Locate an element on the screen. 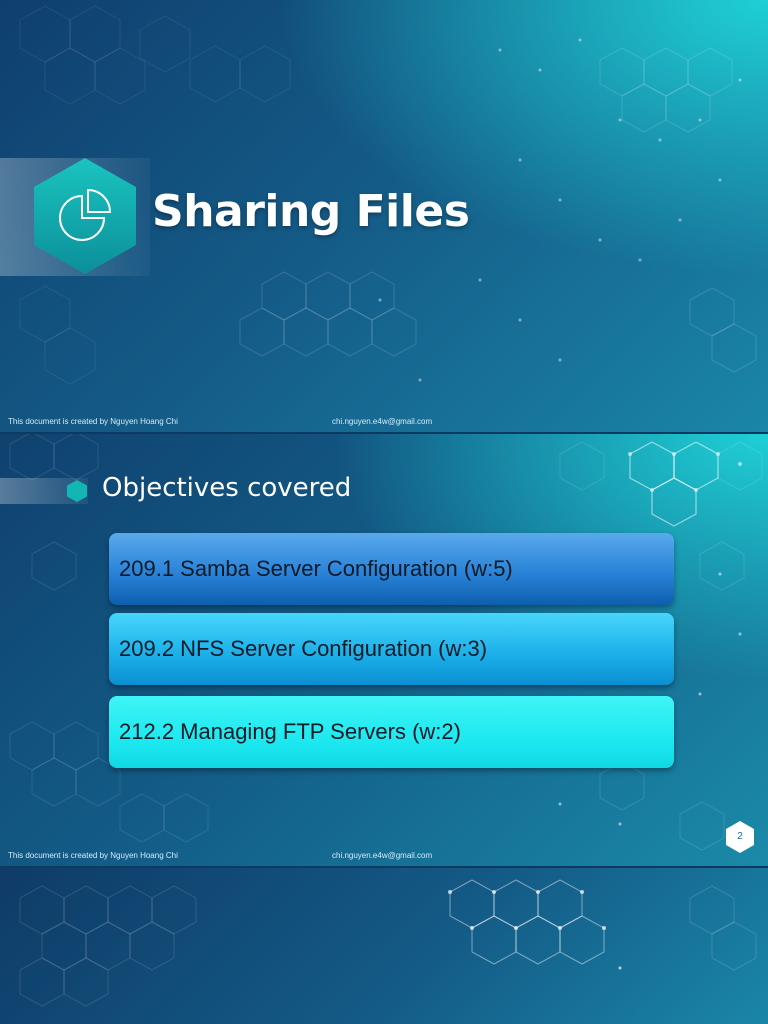 The width and height of the screenshot is (768, 1024). objective-item: 209.1 Samba Server Configuration (w:5) is located at coordinates (391, 569).